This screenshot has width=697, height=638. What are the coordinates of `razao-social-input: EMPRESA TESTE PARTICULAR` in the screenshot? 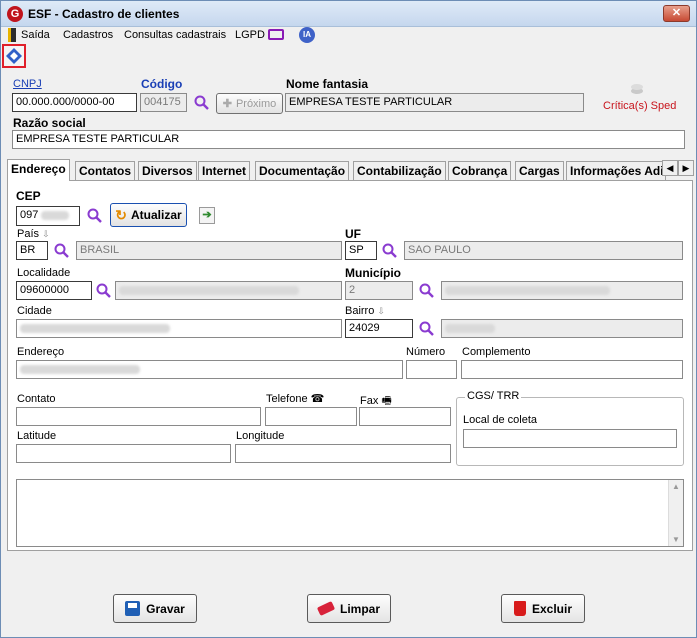 It's located at (348, 139).